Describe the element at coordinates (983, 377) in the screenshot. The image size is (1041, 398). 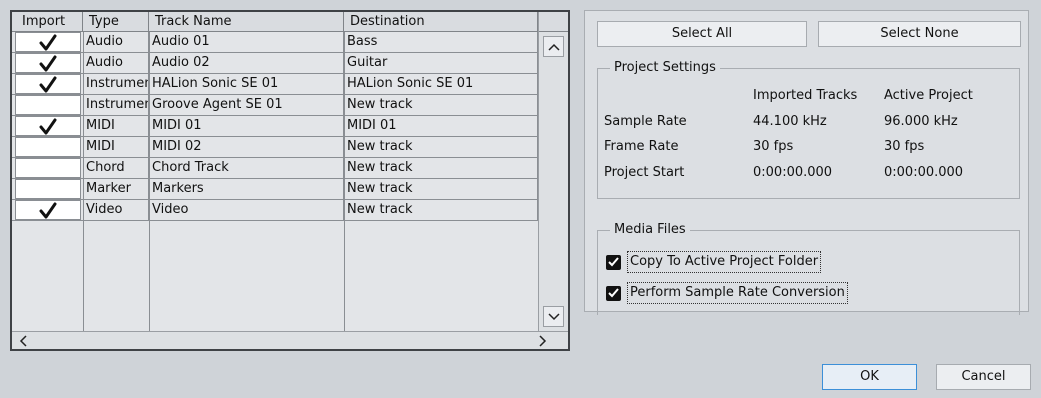
I see `cancel-button: Cancel` at that location.